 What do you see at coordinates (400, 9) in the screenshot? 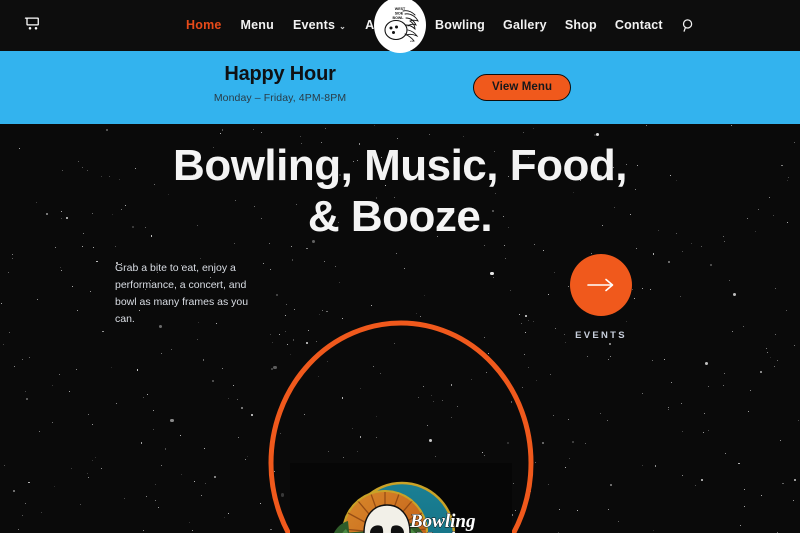
I see `svg-text: WEST` at bounding box center [400, 9].